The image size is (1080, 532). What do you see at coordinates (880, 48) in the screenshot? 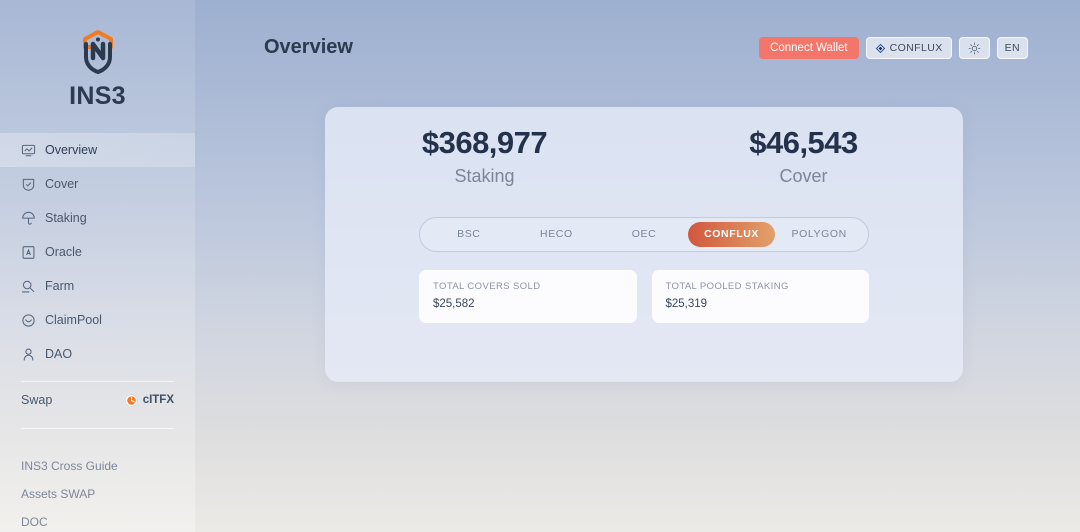
I see `conflux-diamond-icon` at bounding box center [880, 48].